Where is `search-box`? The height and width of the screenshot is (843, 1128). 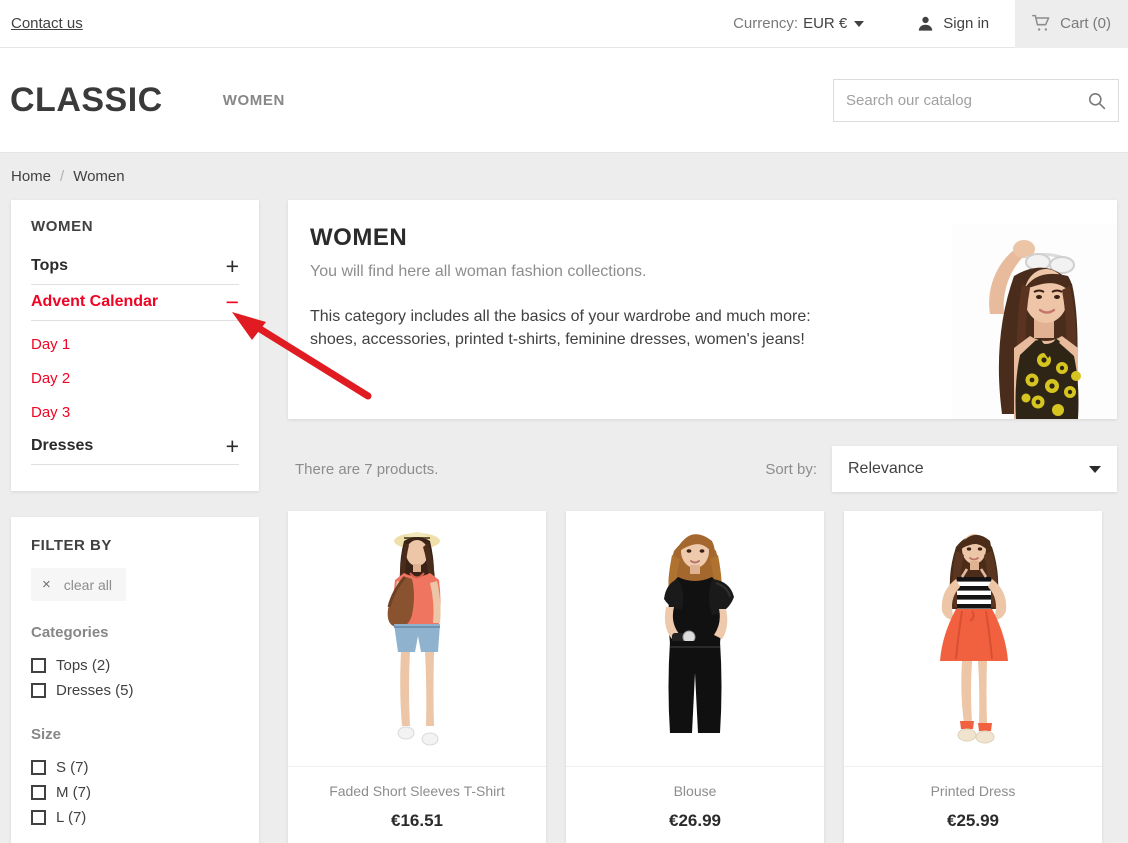 search-box is located at coordinates (976, 100).